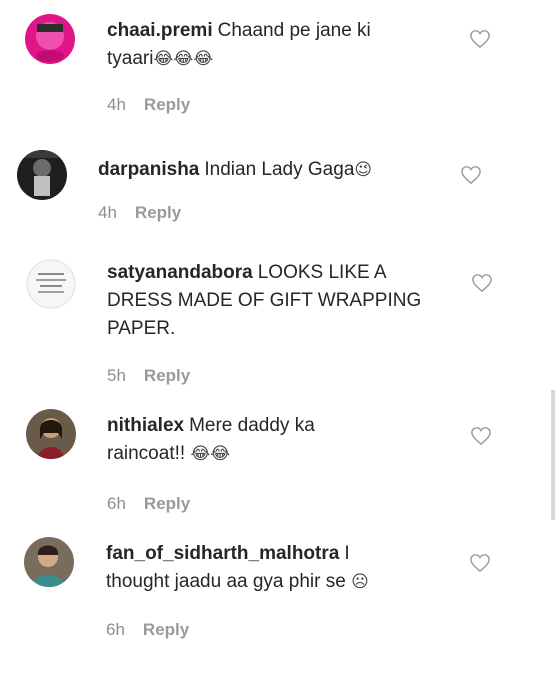 This screenshot has width=555, height=677. Describe the element at coordinates (148, 169) in the screenshot. I see `comment-username: darpanisha` at that location.